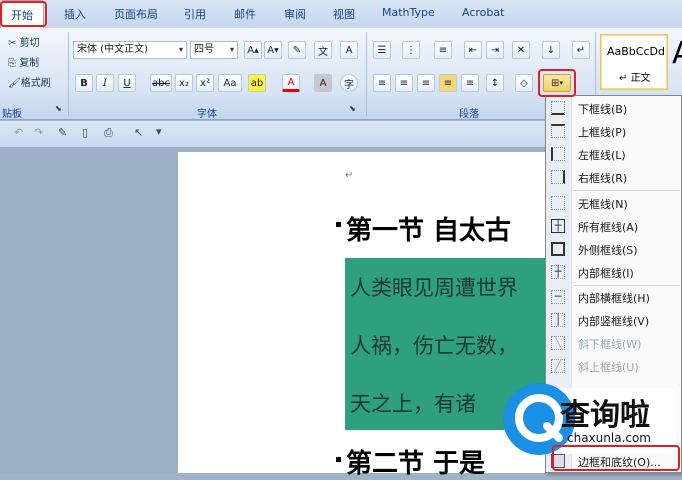 The height and width of the screenshot is (480, 682). What do you see at coordinates (323, 83) in the screenshot?
I see `char-shading-icon: A` at bounding box center [323, 83].